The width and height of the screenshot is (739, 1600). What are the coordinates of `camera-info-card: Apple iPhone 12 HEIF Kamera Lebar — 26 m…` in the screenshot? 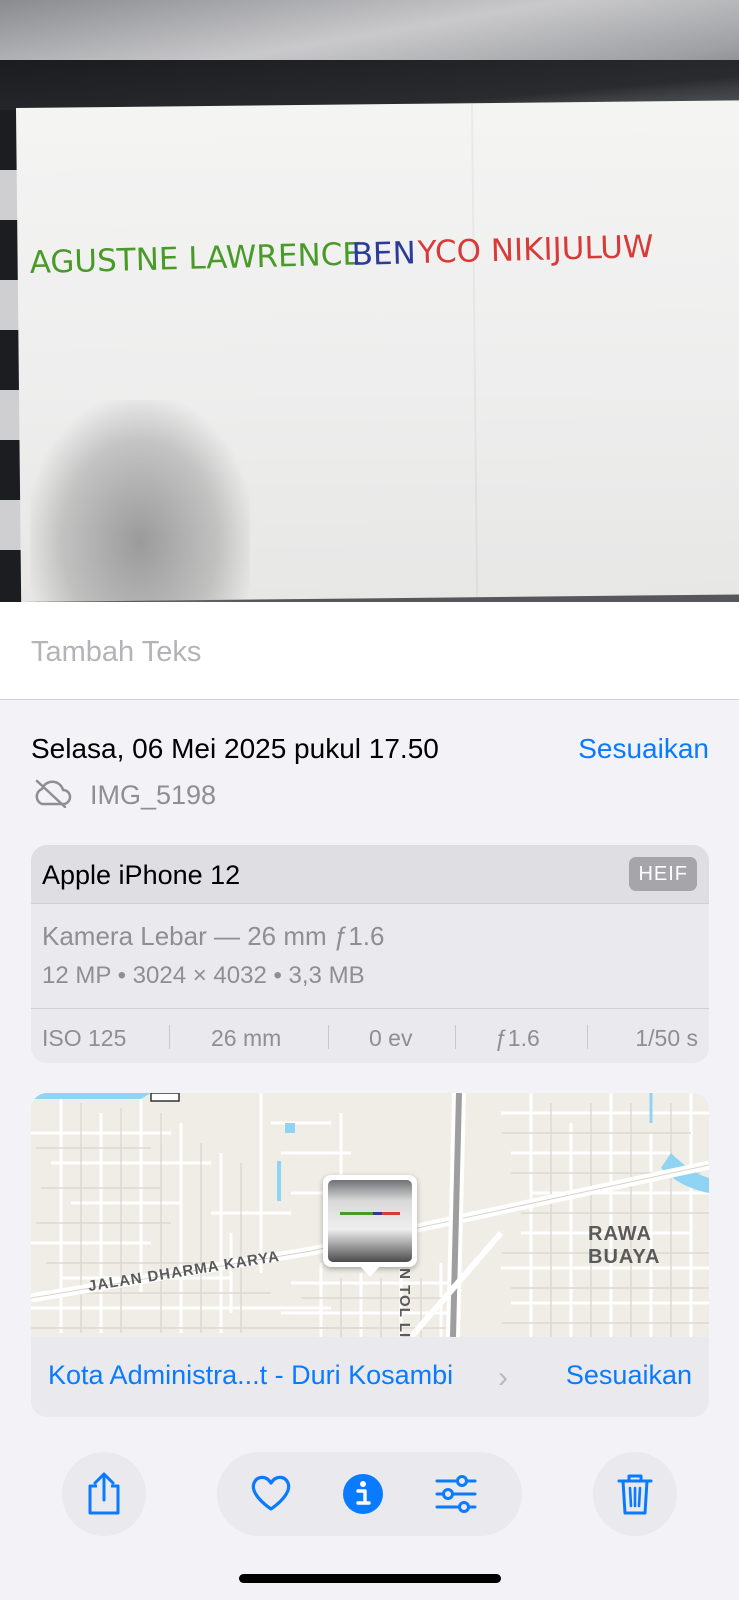 It's located at (370, 954).